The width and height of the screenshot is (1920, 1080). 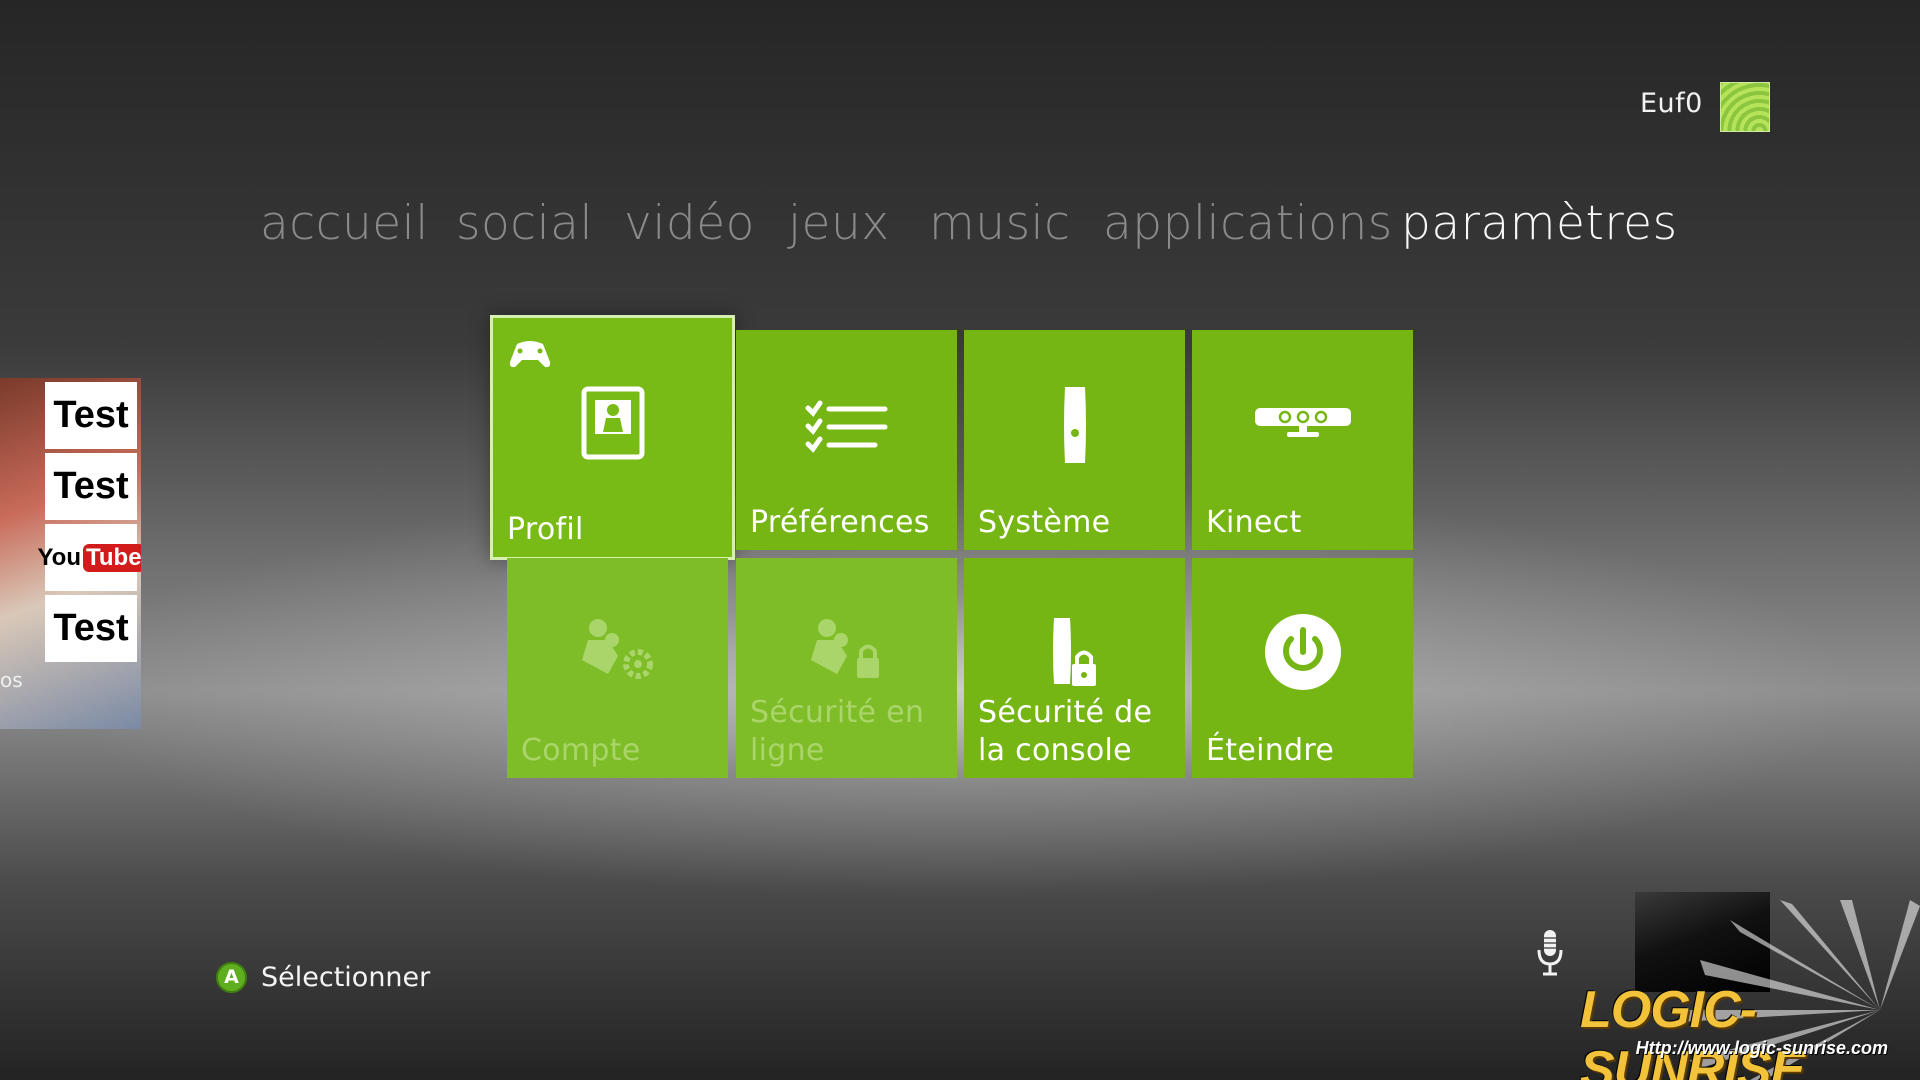 I want to click on tile-systeme: Système, so click(x=1074, y=440).